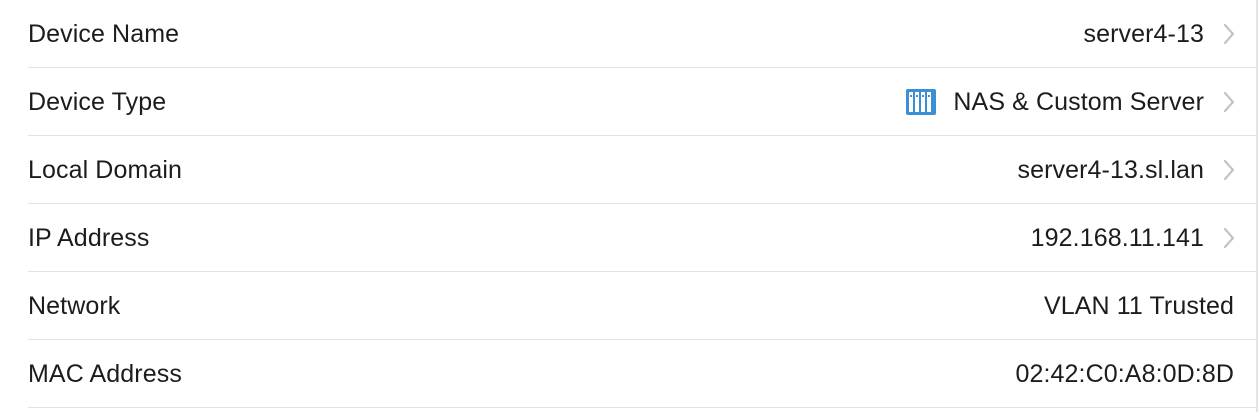 This screenshot has height=412, width=1258. Describe the element at coordinates (105, 169) in the screenshot. I see `local-domain-label: Local Domain` at that location.